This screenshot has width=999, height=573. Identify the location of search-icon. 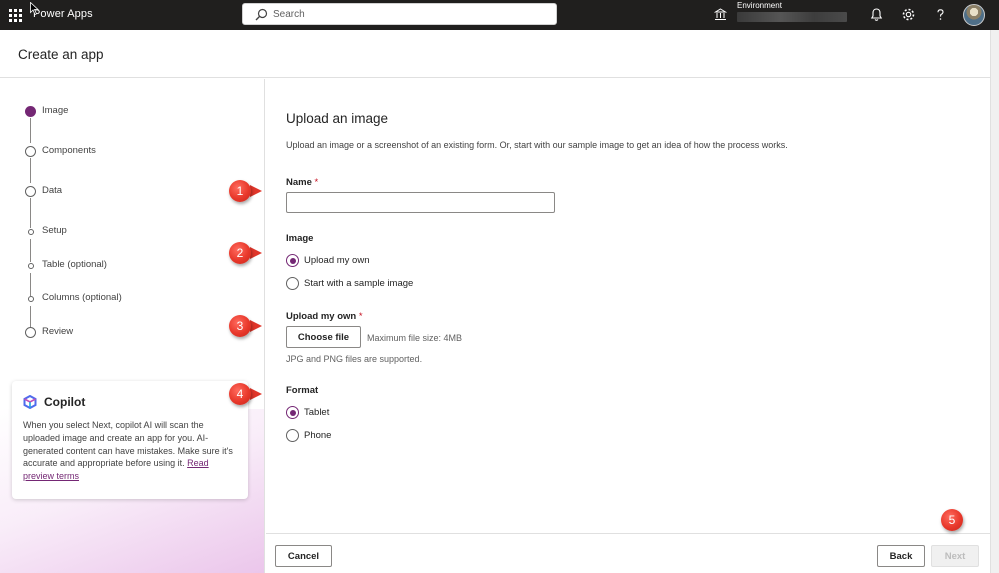
(261, 14).